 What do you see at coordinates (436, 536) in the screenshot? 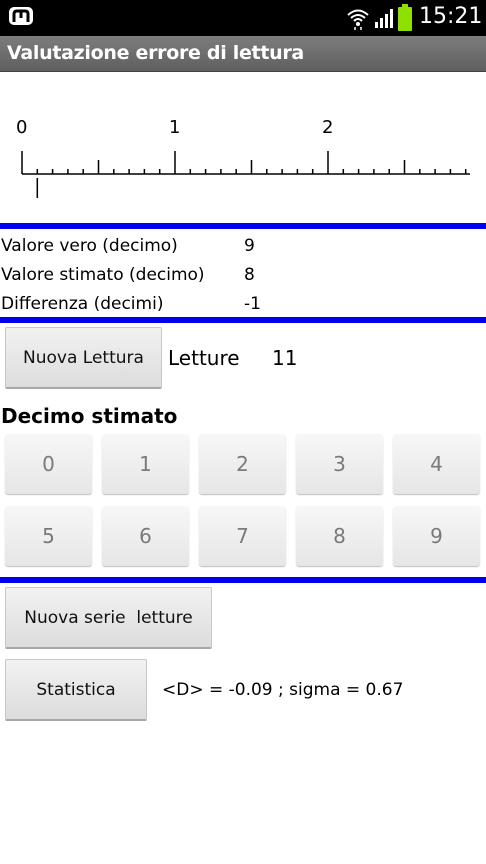
I see `digit-button-9: 9` at bounding box center [436, 536].